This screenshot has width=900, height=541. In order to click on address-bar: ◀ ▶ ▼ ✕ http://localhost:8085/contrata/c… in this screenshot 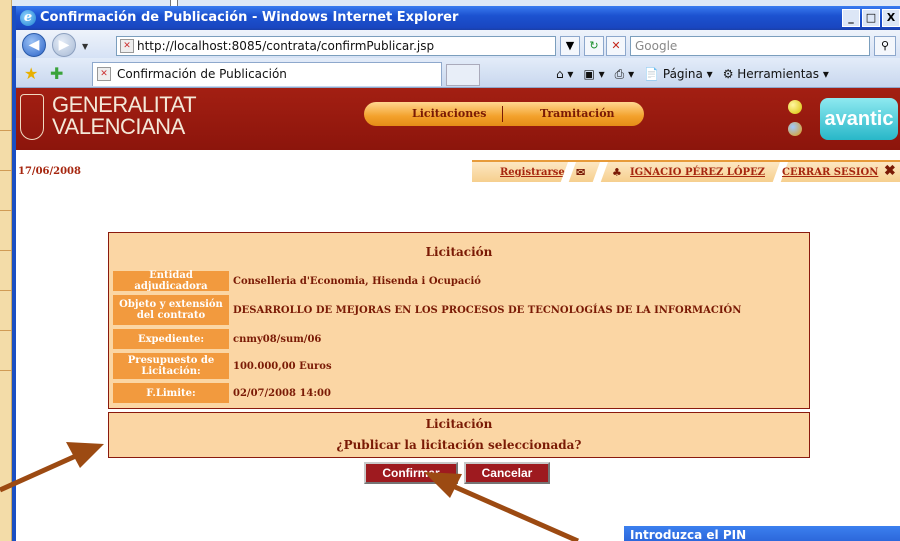, I will do `click(458, 44)`.